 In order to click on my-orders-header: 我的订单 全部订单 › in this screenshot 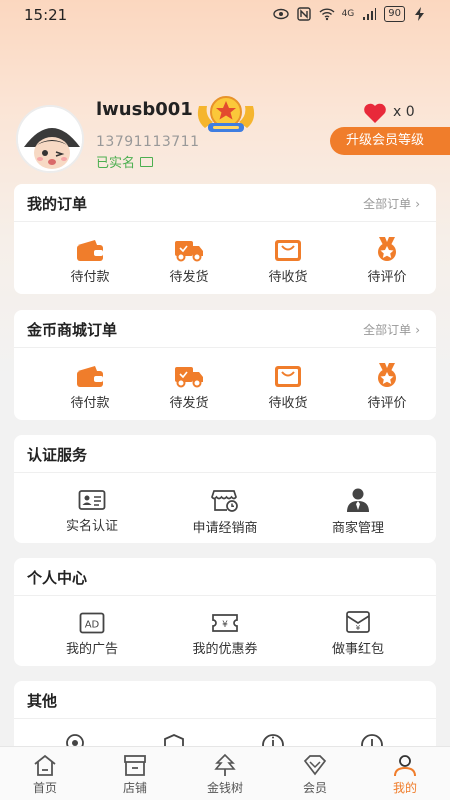, I will do `click(225, 203)`.